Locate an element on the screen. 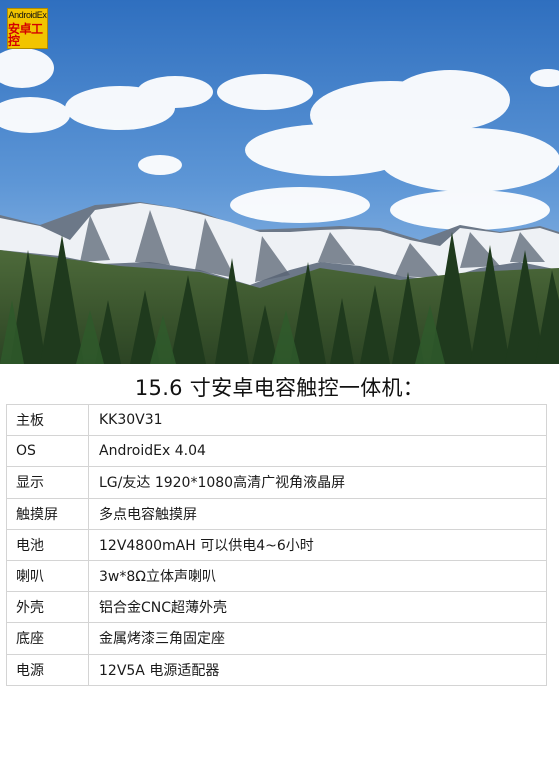  spec-label: 主板 is located at coordinates (47, 420).